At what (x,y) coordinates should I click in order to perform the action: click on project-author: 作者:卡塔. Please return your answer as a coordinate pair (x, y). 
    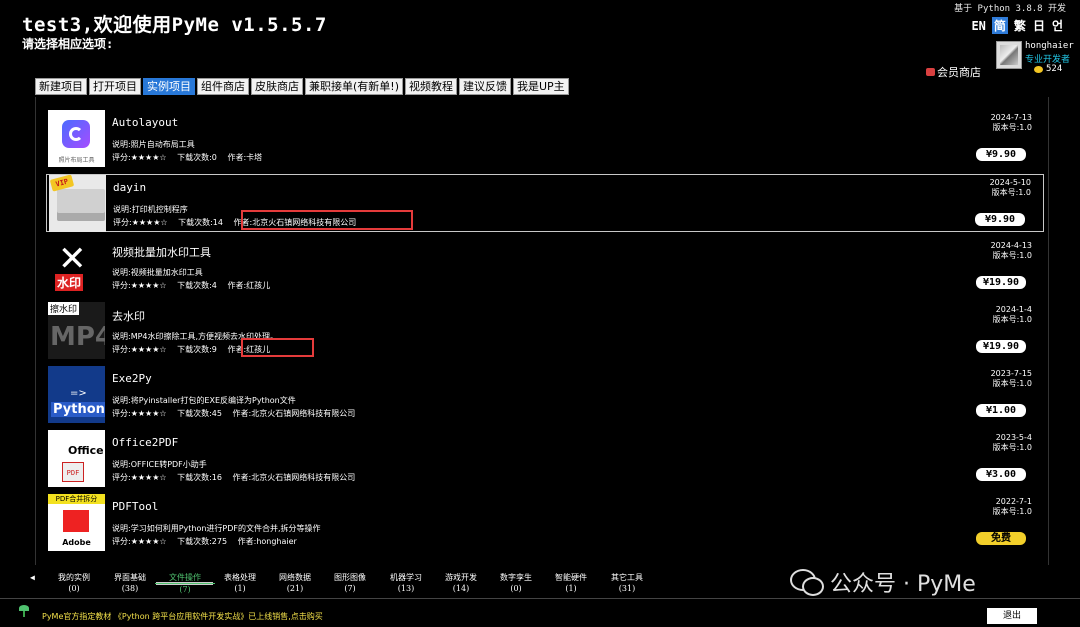
    Looking at the image, I should click on (245, 157).